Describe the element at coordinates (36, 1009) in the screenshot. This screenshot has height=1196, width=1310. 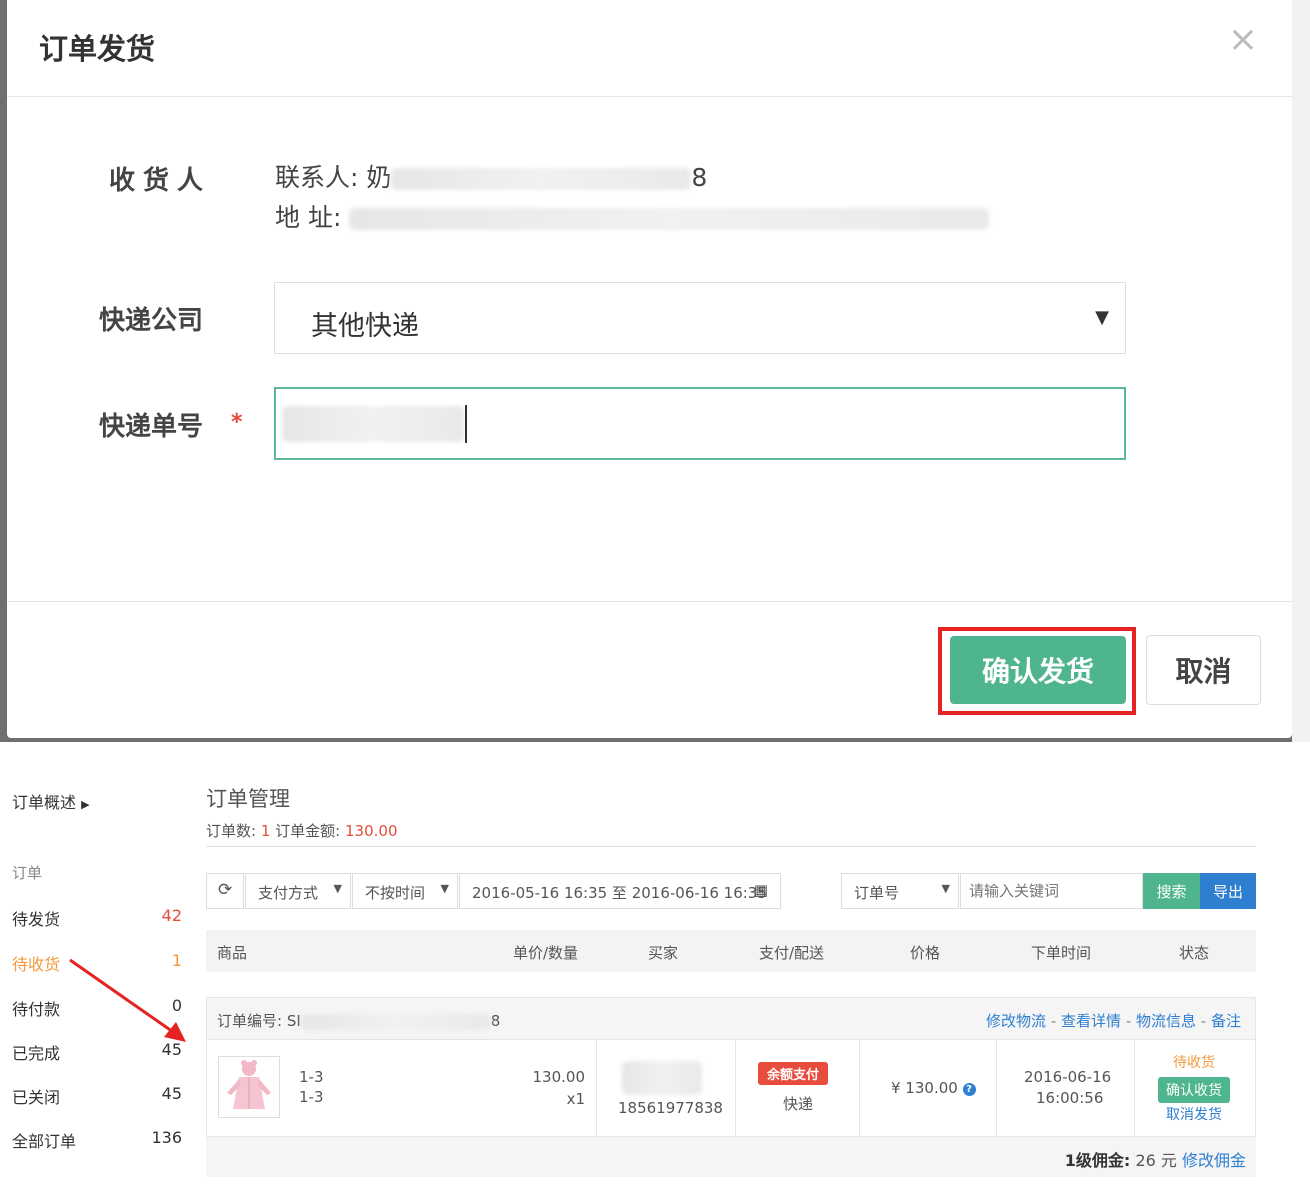
I see `sidebar-item-label: 待付款` at that location.